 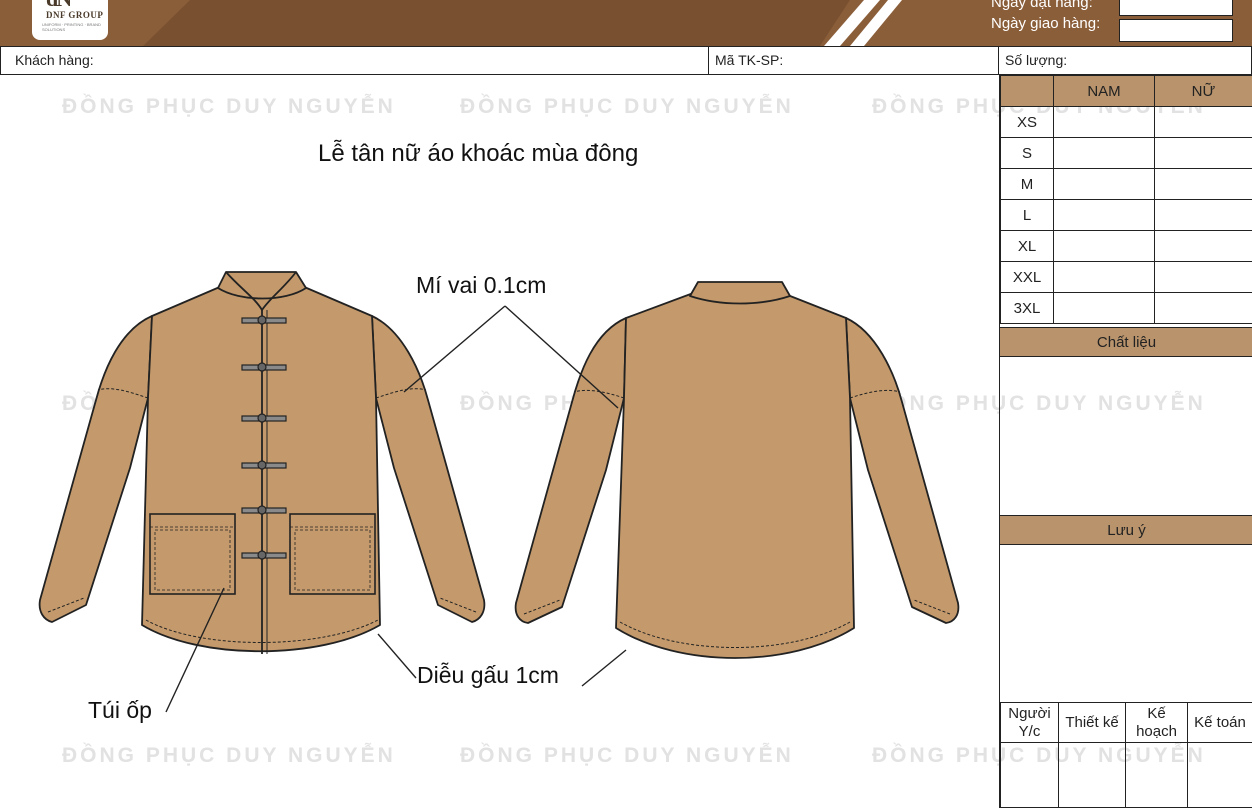 What do you see at coordinates (1176, 30) in the screenshot?
I see `delivery-date-field` at bounding box center [1176, 30].